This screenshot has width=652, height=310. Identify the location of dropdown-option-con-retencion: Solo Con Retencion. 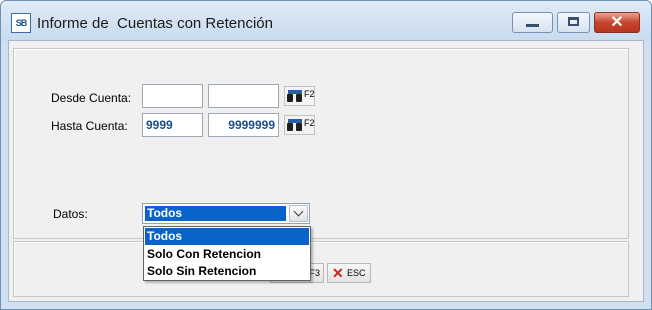
(227, 254).